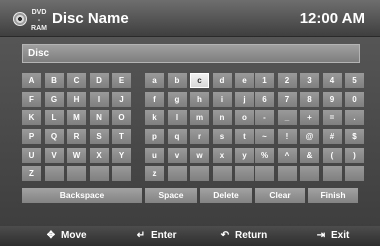  What do you see at coordinates (54, 117) in the screenshot?
I see `key: L` at bounding box center [54, 117].